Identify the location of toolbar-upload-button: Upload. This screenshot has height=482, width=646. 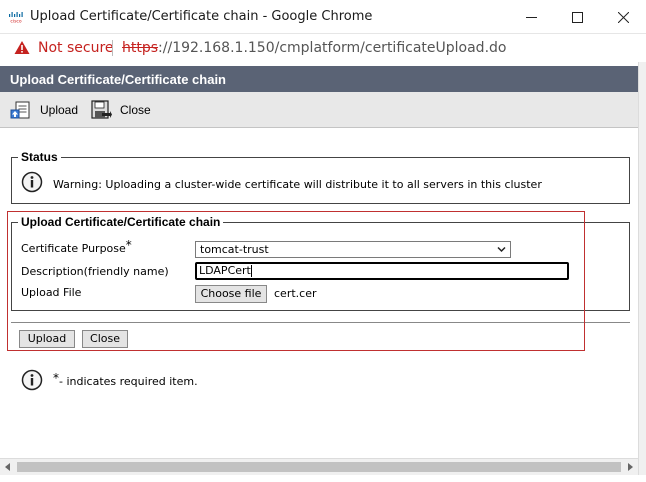
(44, 110).